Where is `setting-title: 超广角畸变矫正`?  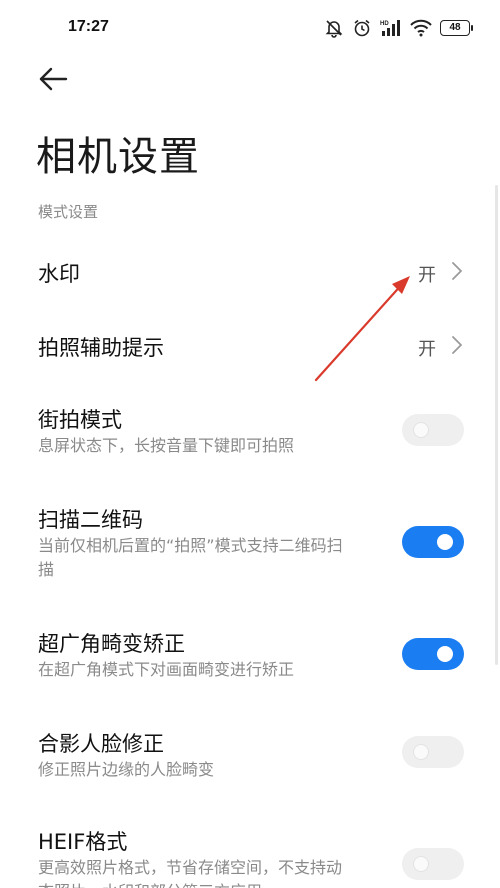
setting-title: 超广角畸变矫正 is located at coordinates (111, 644).